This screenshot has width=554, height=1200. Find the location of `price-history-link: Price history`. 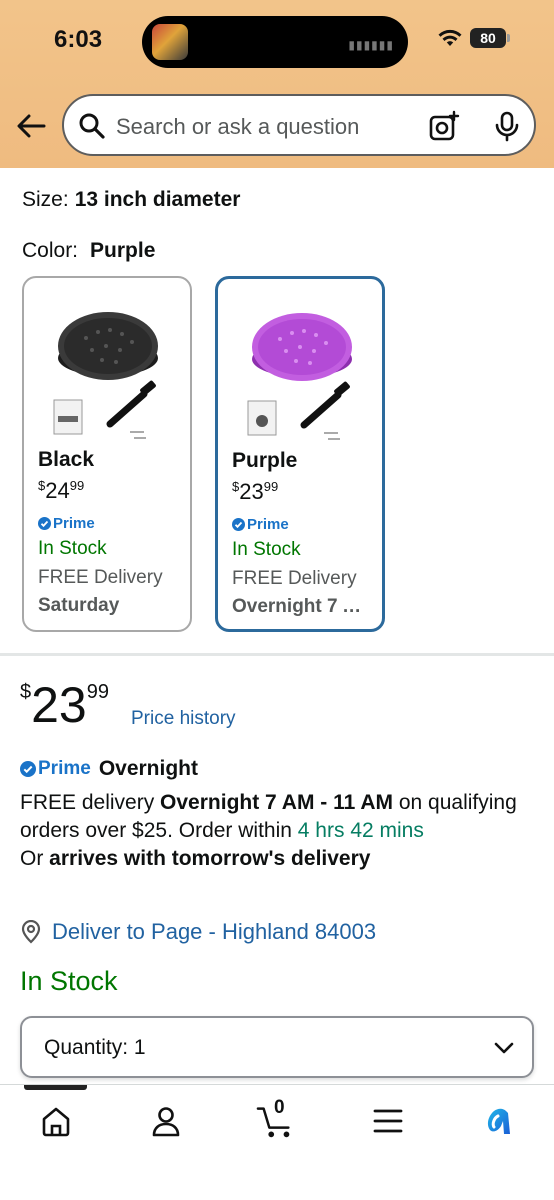

price-history-link: Price history is located at coordinates (183, 719).